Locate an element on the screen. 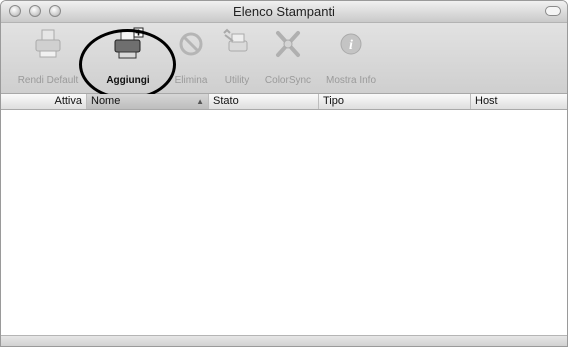 The width and height of the screenshot is (568, 347). column-header-stato: Stato is located at coordinates (264, 101).